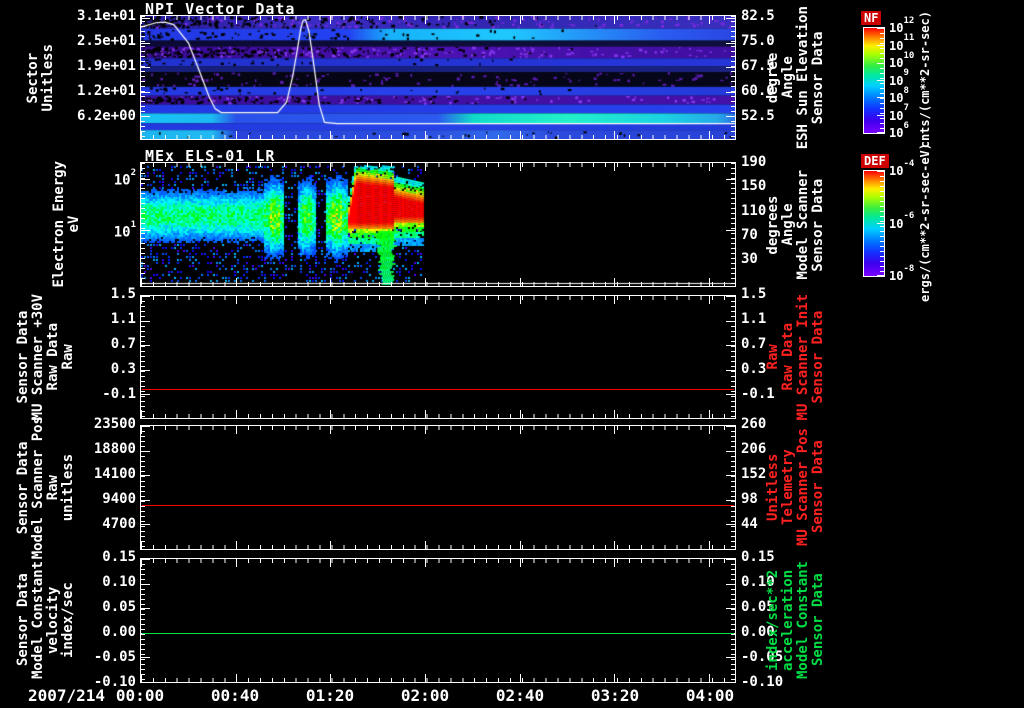 This screenshot has width=1024, height=708. I want to click on y-tick-label: 3.1e+01, so click(106, 16).